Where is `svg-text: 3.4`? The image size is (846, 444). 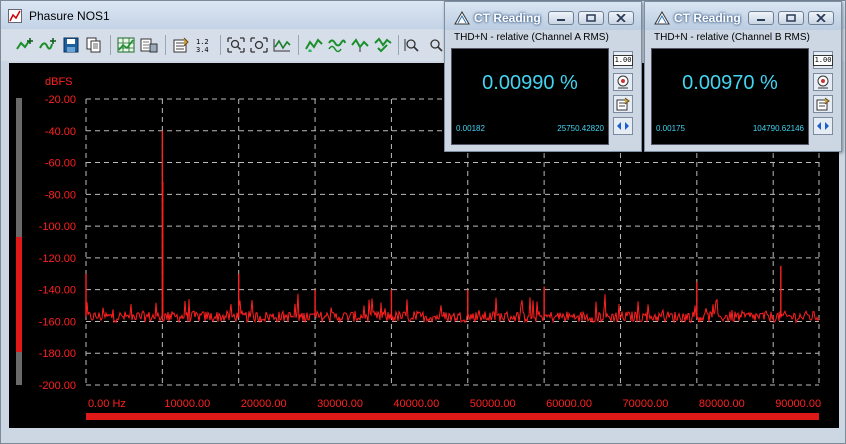 svg-text: 3.4 is located at coordinates (202, 49).